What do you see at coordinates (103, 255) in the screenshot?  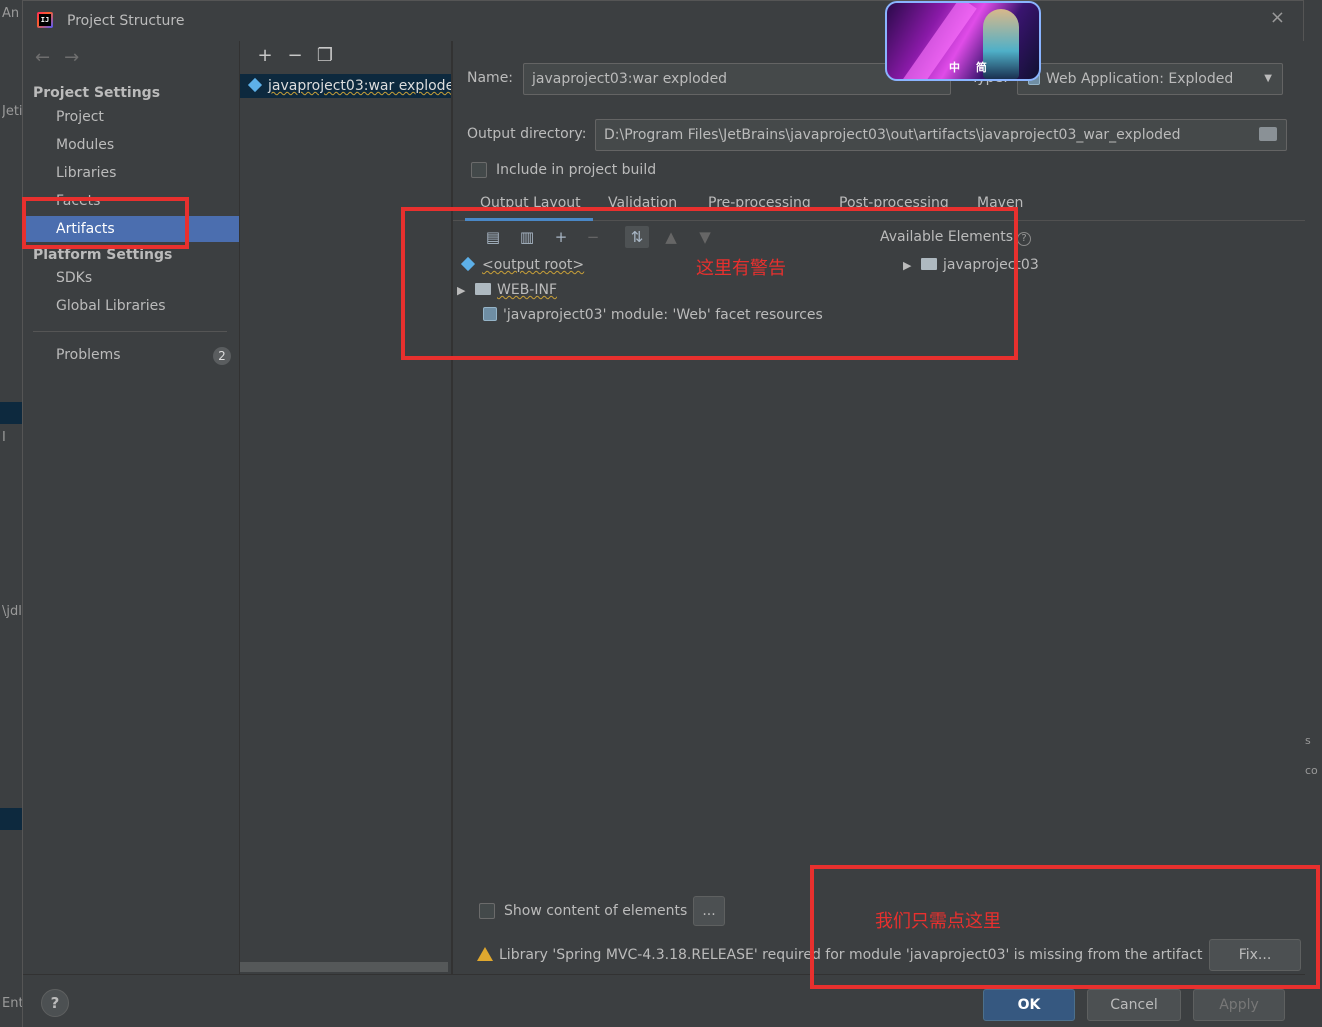 I see `platform-settings-heading: Platform Settings` at bounding box center [103, 255].